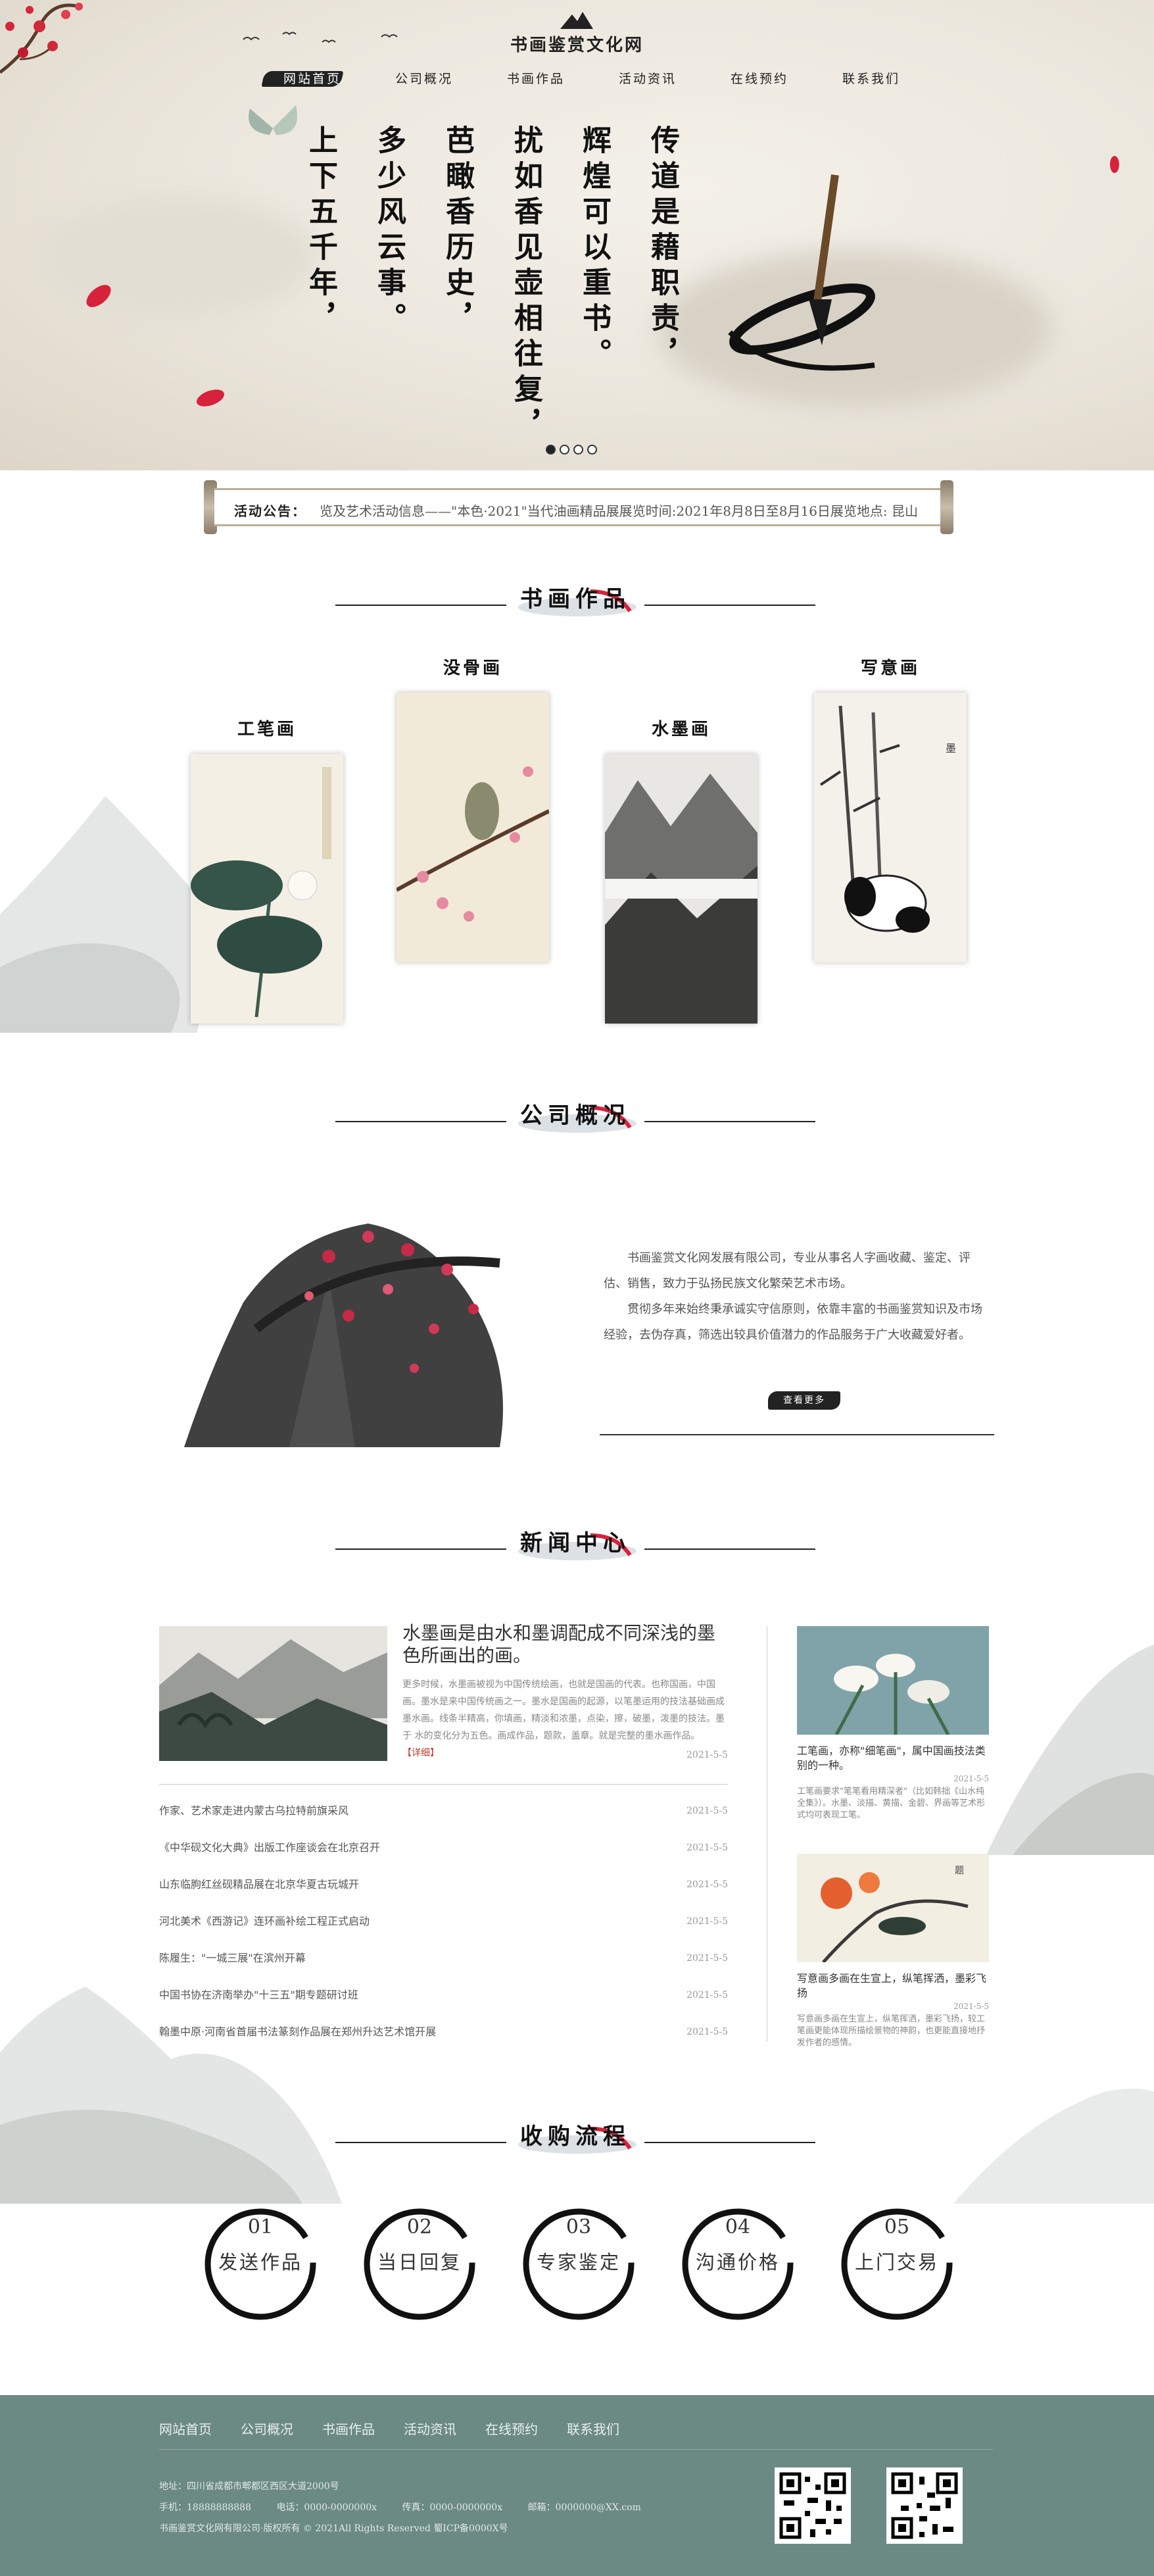  I want to click on step-number: 05, so click(897, 2227).